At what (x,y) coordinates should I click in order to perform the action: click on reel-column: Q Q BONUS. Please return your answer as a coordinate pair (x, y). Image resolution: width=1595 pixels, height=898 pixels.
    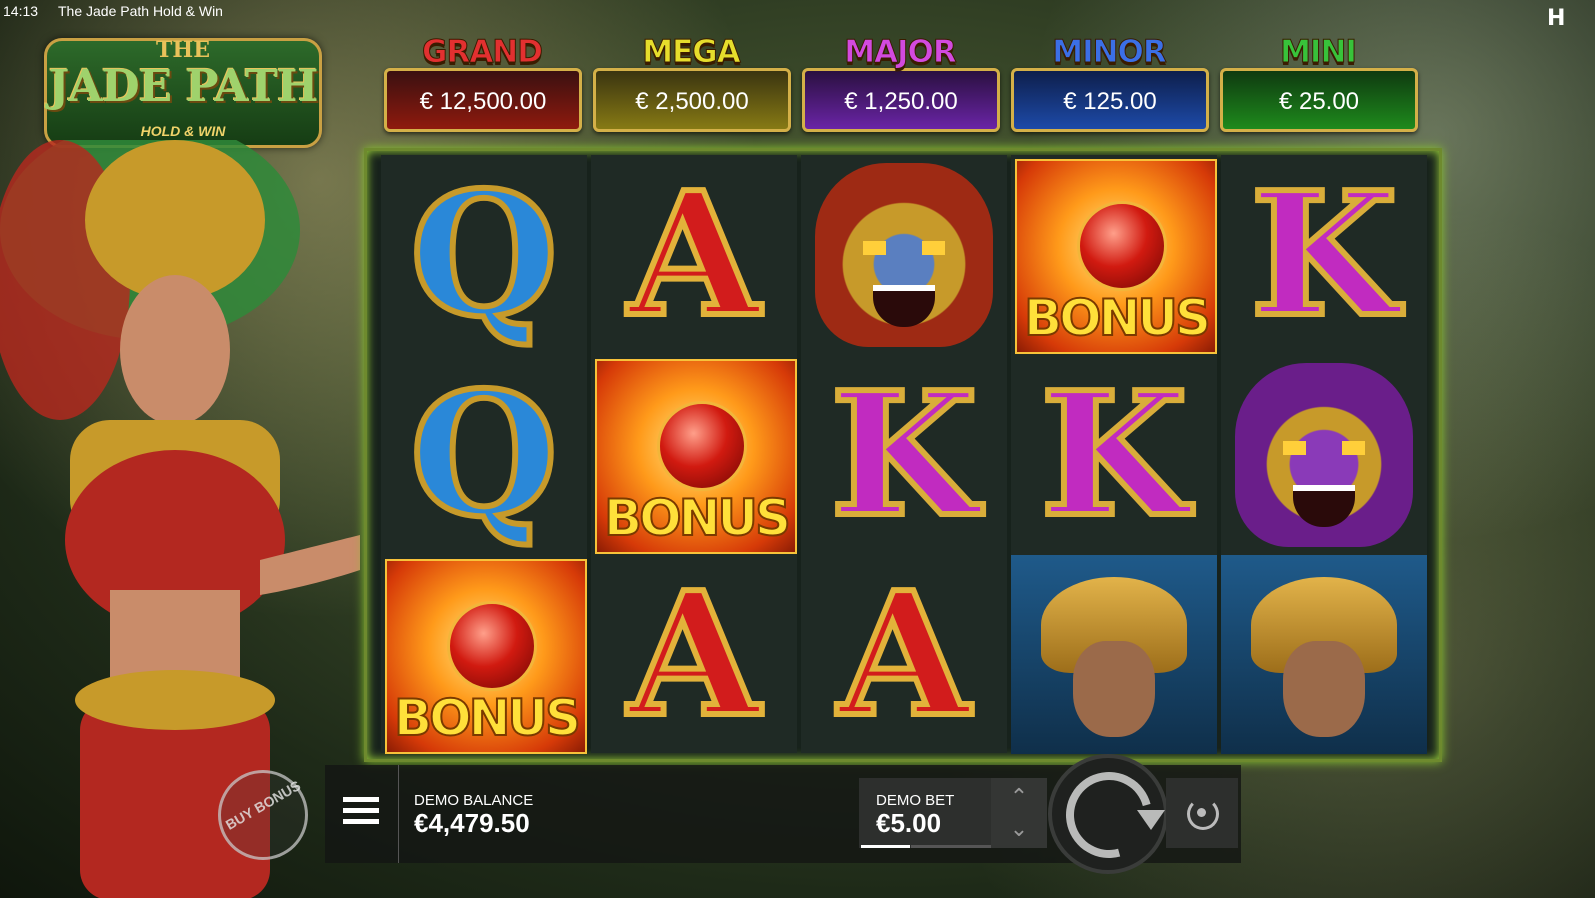
    Looking at the image, I should click on (484, 454).